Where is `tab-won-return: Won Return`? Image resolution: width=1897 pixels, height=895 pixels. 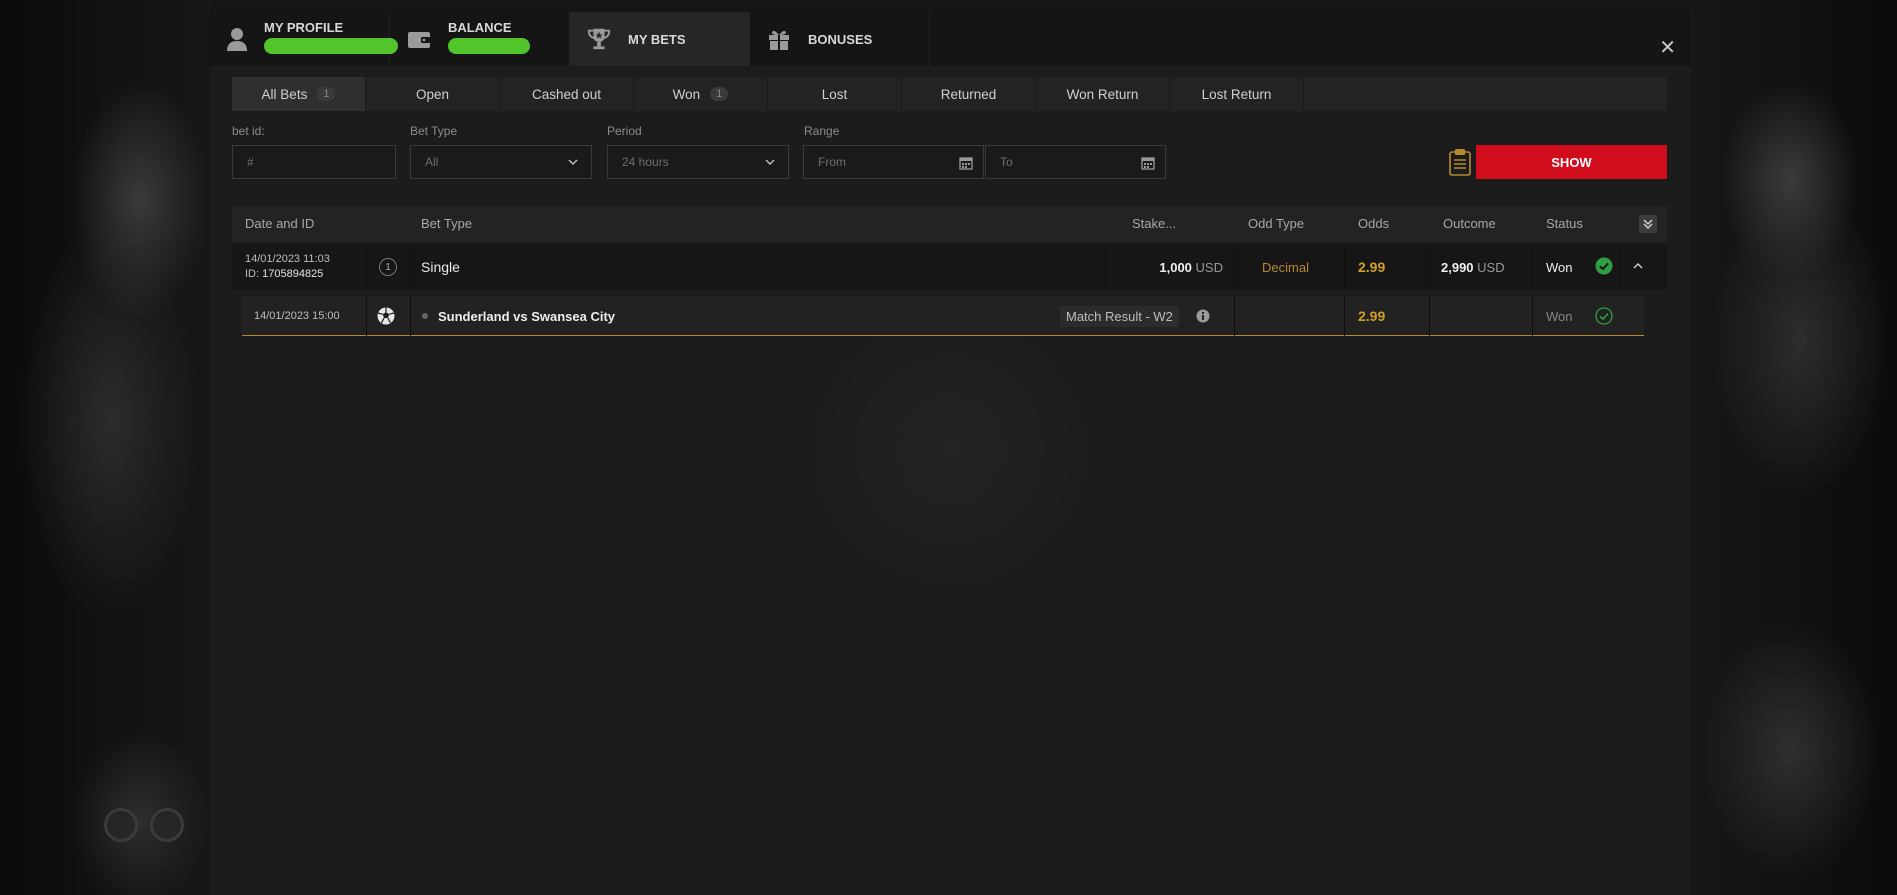
tab-won-return: Won Return is located at coordinates (1103, 94).